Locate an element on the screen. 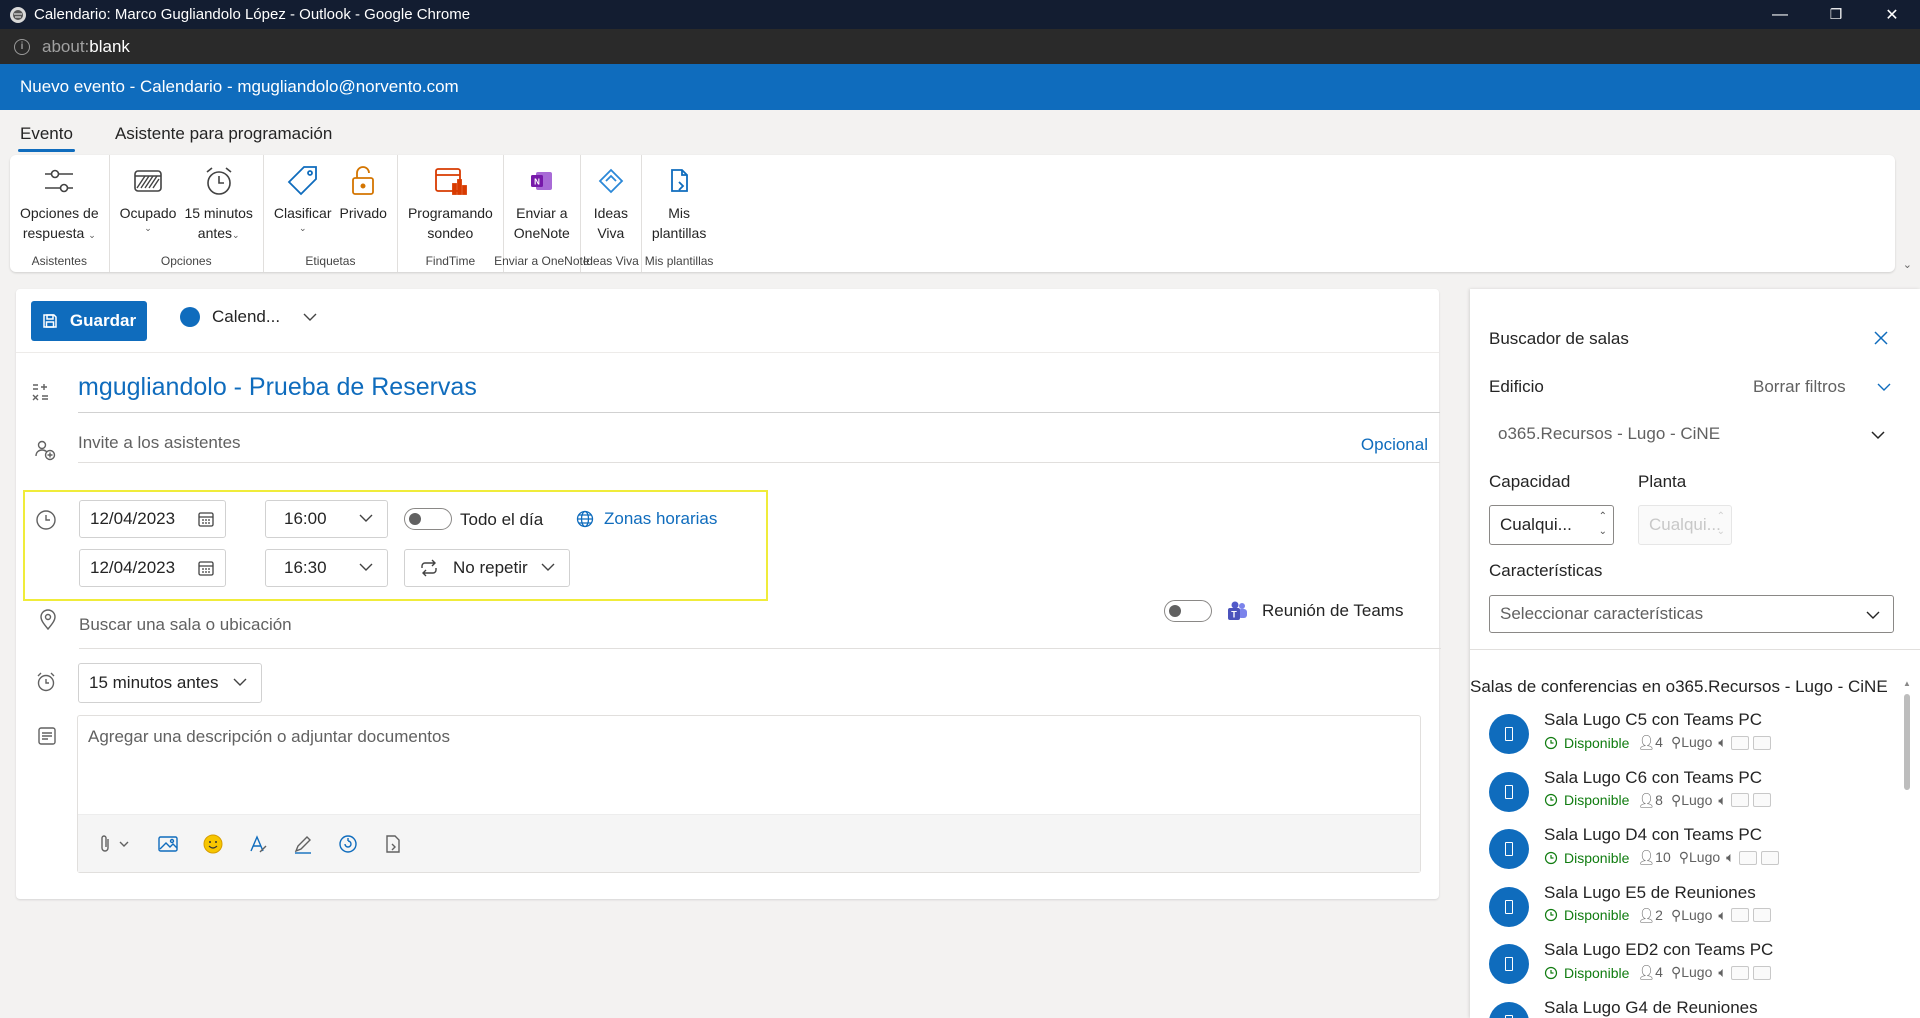 The width and height of the screenshot is (1920, 1018). end-date-field: 12/04/2023 is located at coordinates (152, 568).